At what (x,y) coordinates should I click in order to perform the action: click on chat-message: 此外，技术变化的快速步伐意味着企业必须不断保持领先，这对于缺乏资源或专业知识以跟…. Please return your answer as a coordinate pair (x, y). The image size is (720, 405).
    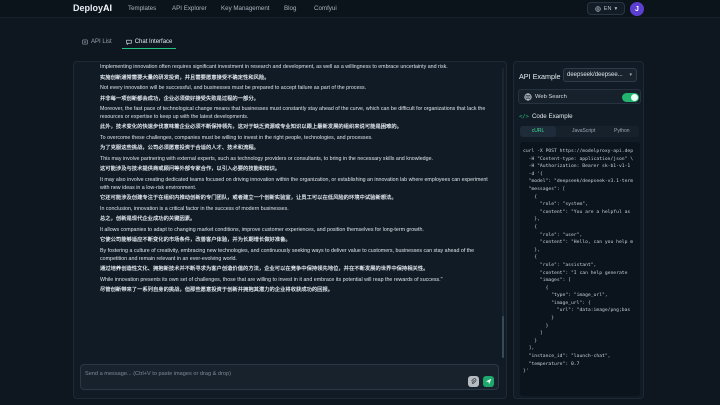
    Looking at the image, I should click on (251, 127).